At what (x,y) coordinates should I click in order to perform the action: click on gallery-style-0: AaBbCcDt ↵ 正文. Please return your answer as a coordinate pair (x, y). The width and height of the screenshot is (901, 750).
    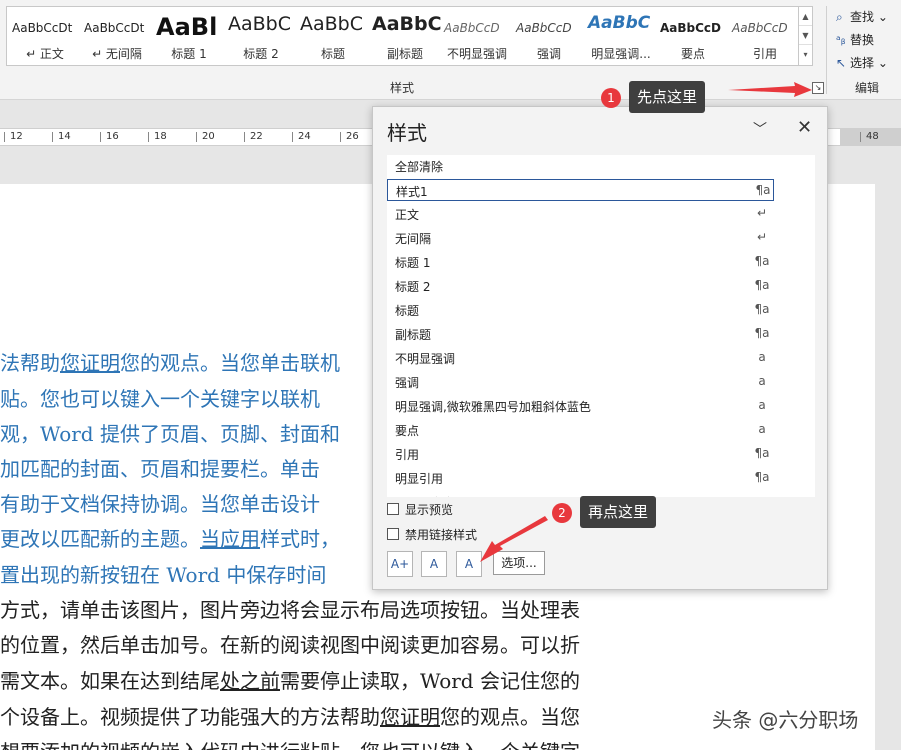
    Looking at the image, I should click on (45, 36).